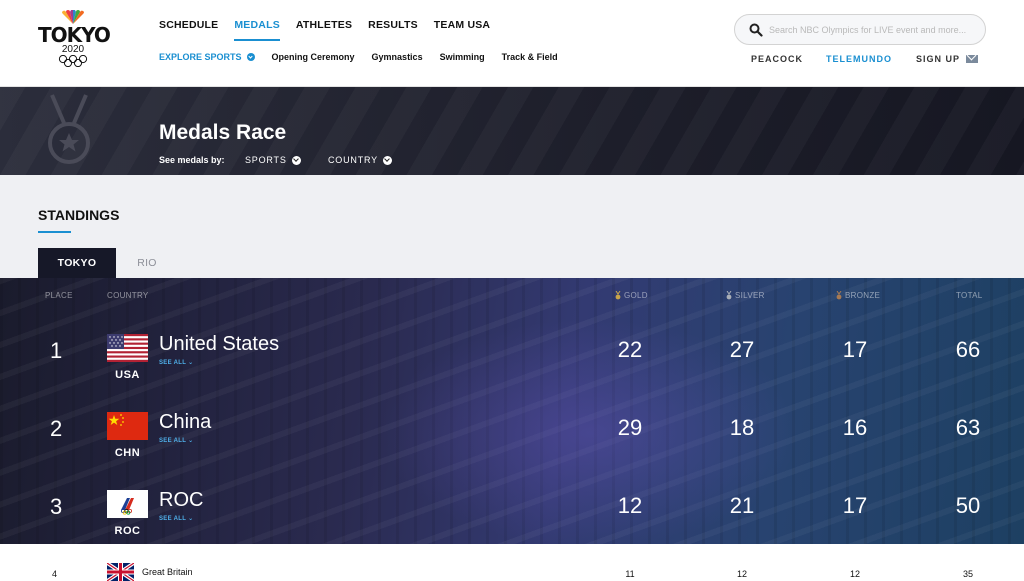  I want to click on column-header-silver: SILVER, so click(745, 295).